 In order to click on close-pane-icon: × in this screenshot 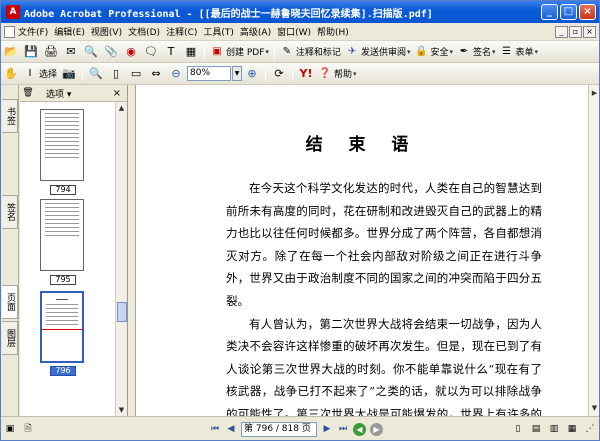, I will do `click(117, 93)`.